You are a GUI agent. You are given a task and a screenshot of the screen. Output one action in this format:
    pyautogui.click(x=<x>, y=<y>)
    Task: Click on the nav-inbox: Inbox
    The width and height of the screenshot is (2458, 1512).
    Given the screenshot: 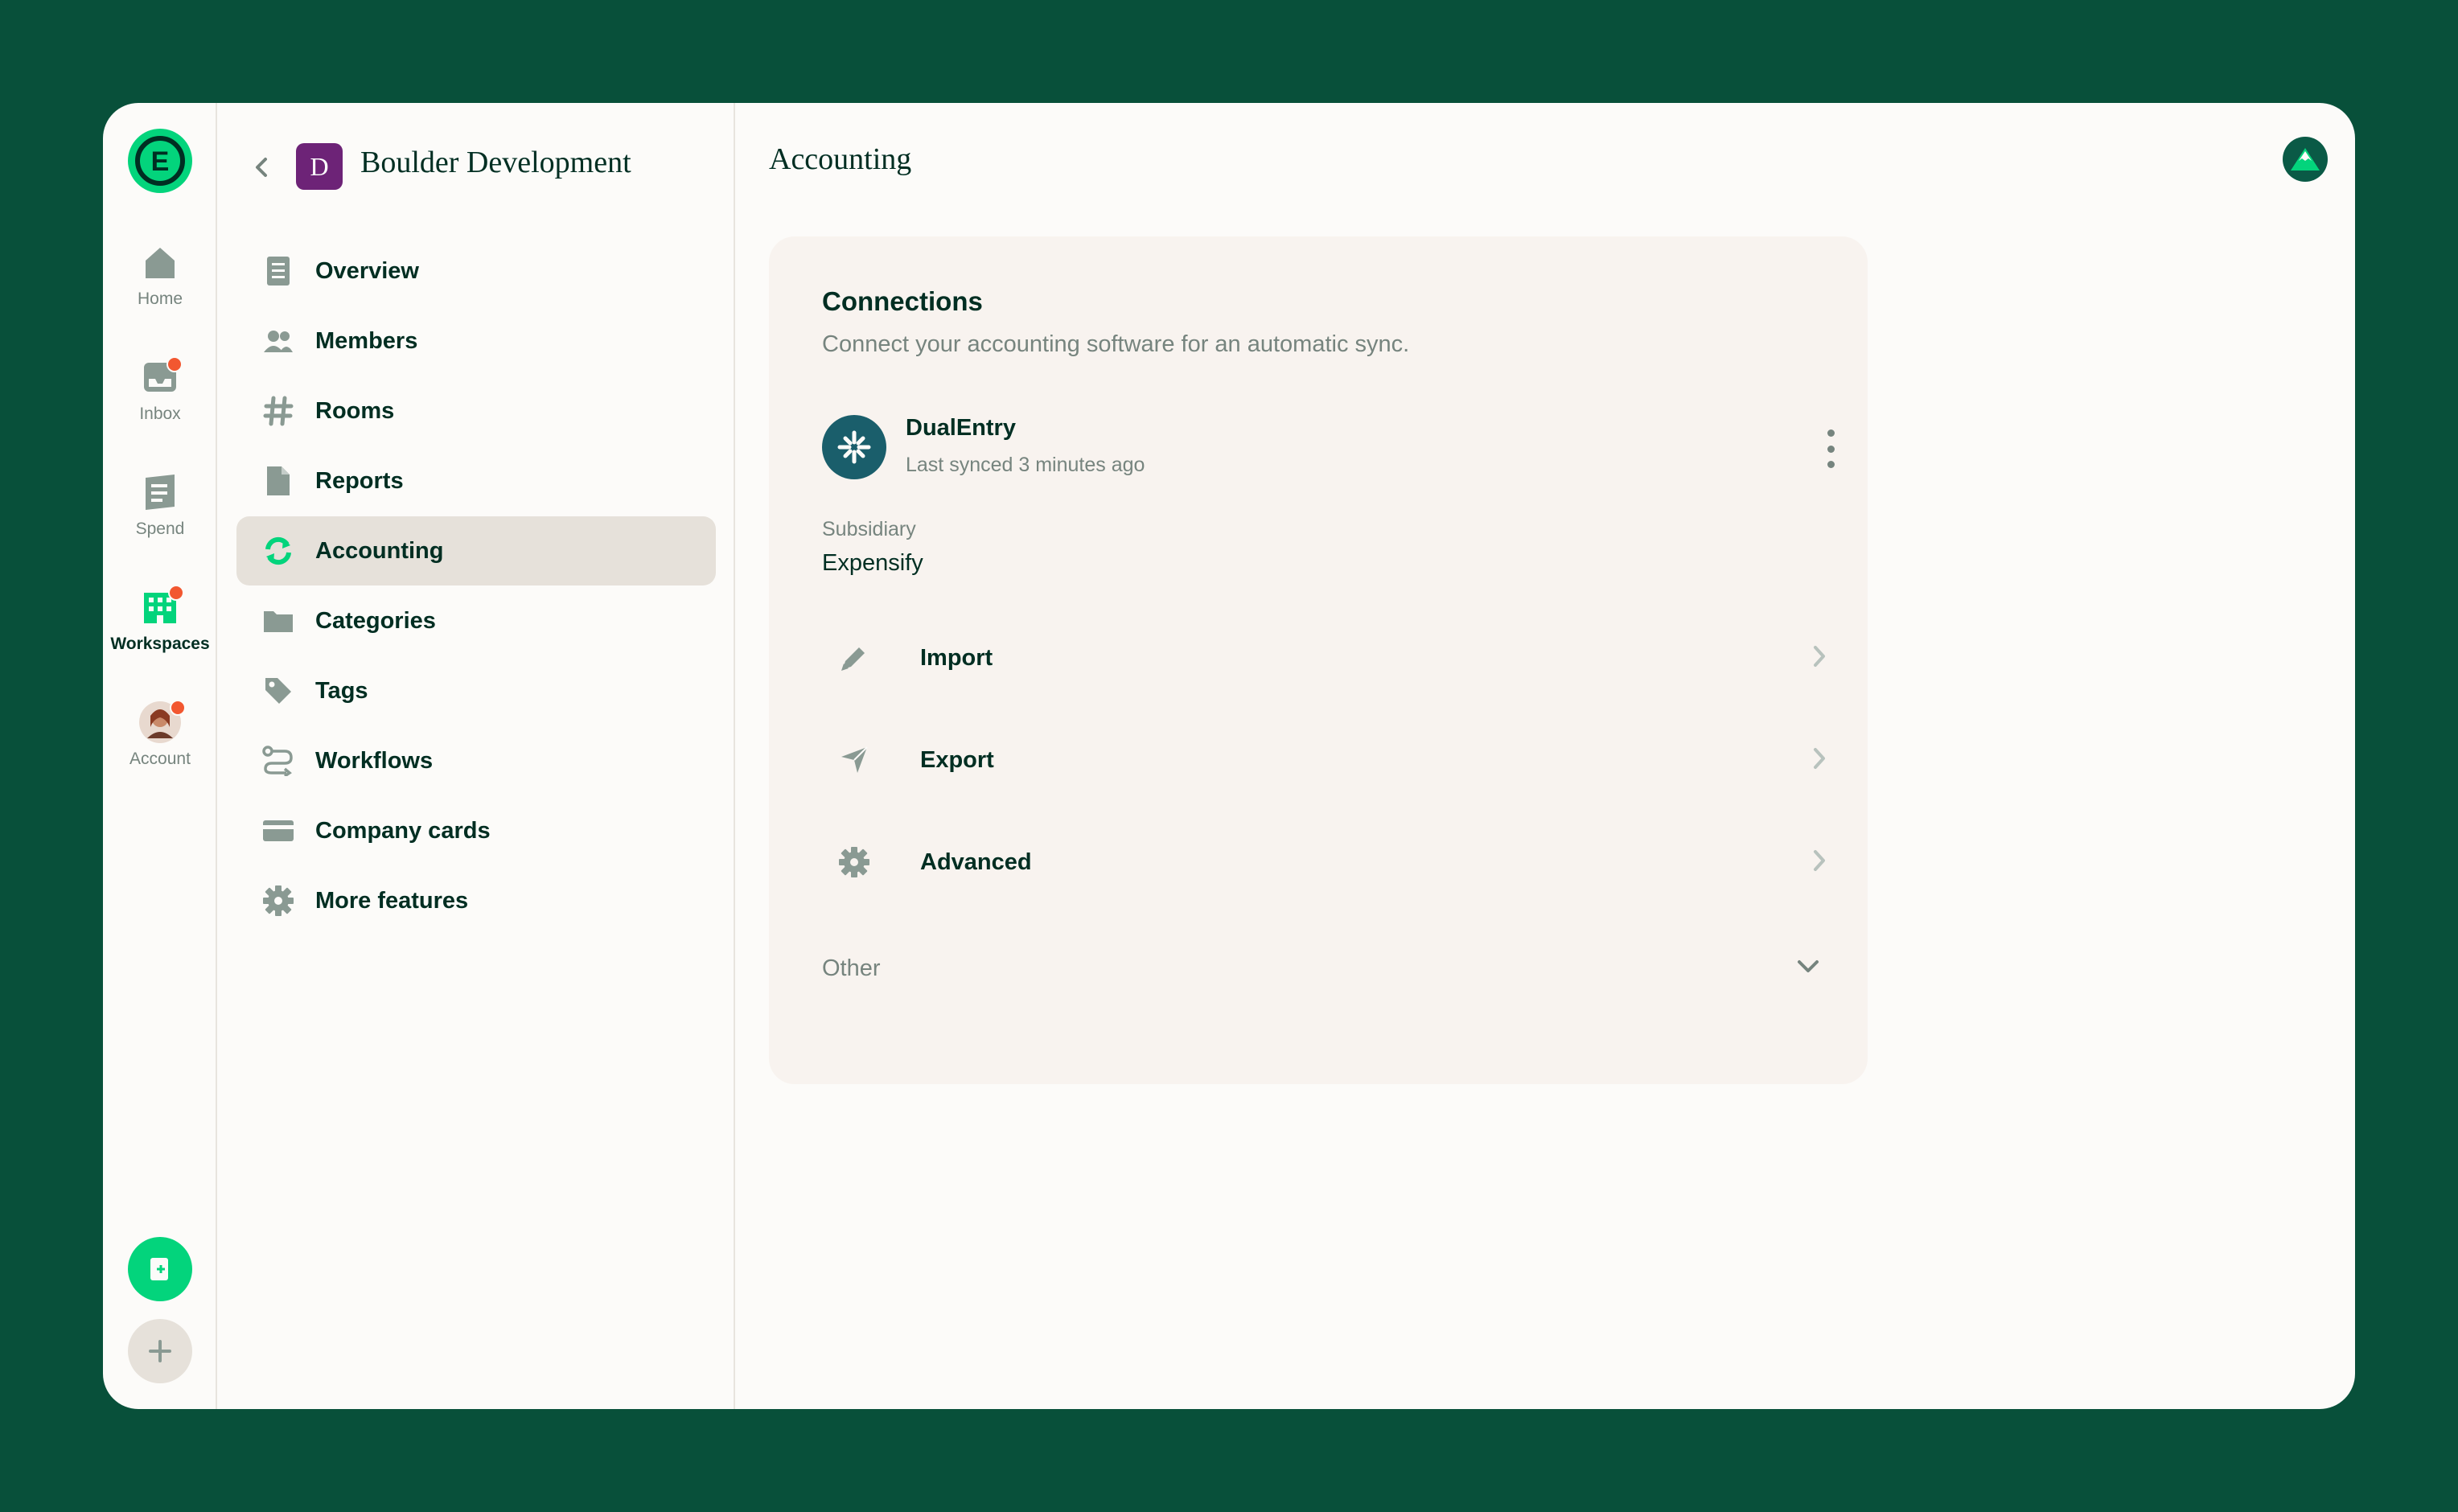 What is the action you would take?
    pyautogui.click(x=160, y=390)
    